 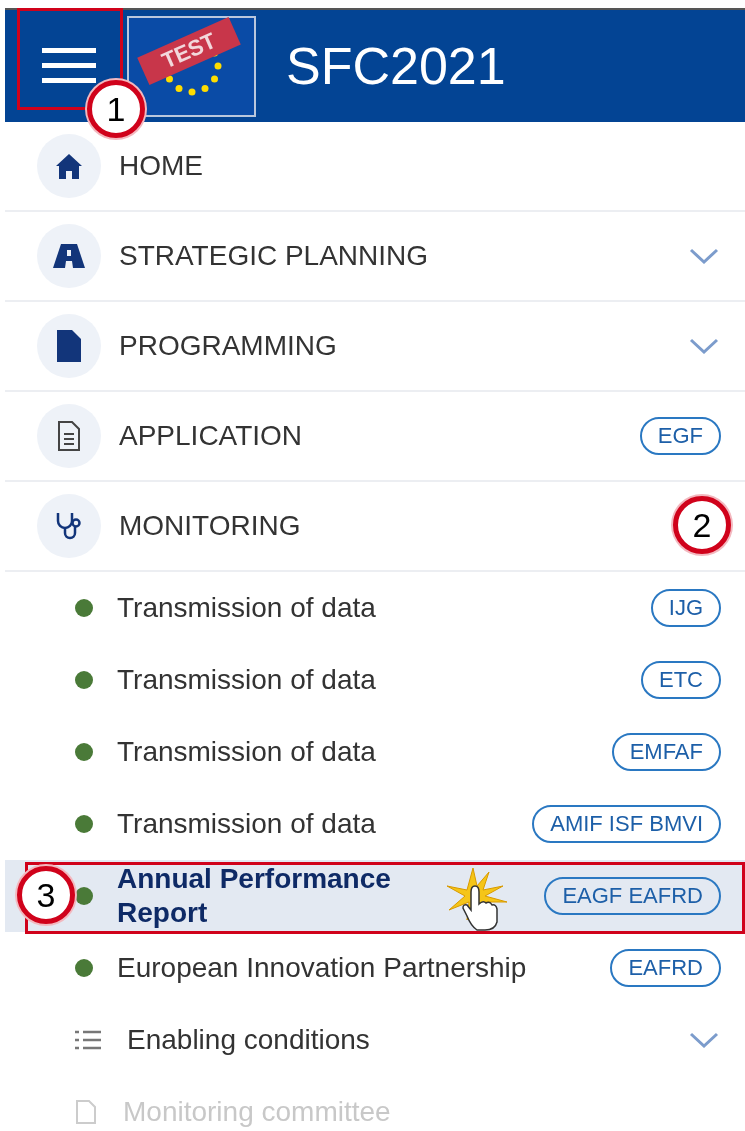 I want to click on step-callout: 2, so click(x=702, y=525).